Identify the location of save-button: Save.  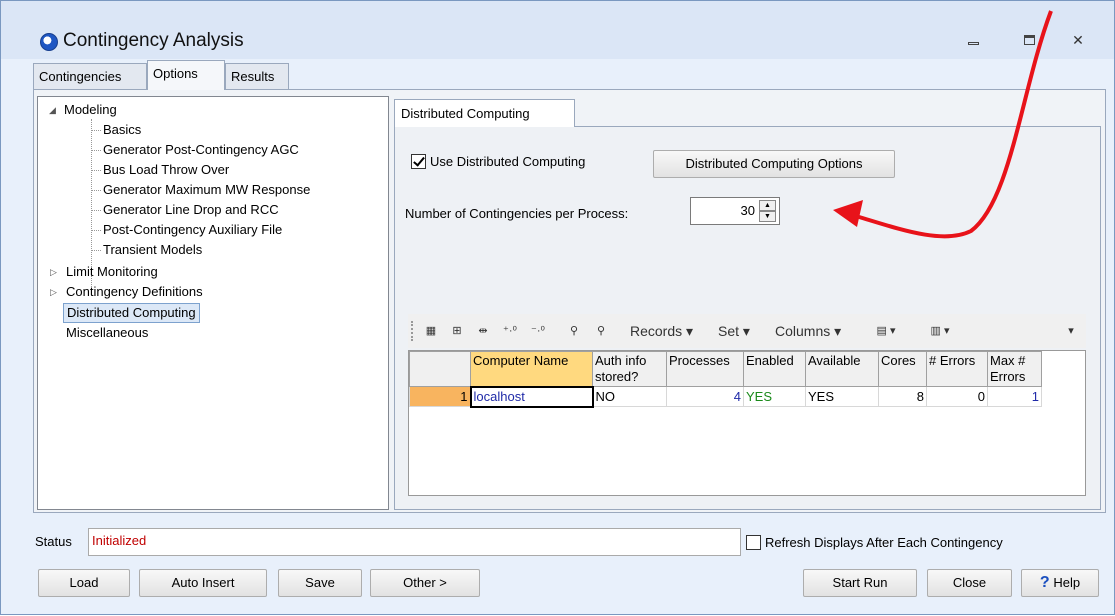
(320, 583).